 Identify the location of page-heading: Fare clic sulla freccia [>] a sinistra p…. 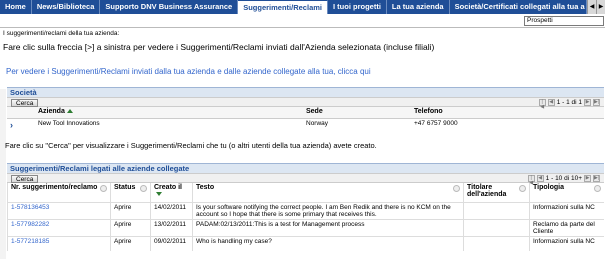
(219, 47).